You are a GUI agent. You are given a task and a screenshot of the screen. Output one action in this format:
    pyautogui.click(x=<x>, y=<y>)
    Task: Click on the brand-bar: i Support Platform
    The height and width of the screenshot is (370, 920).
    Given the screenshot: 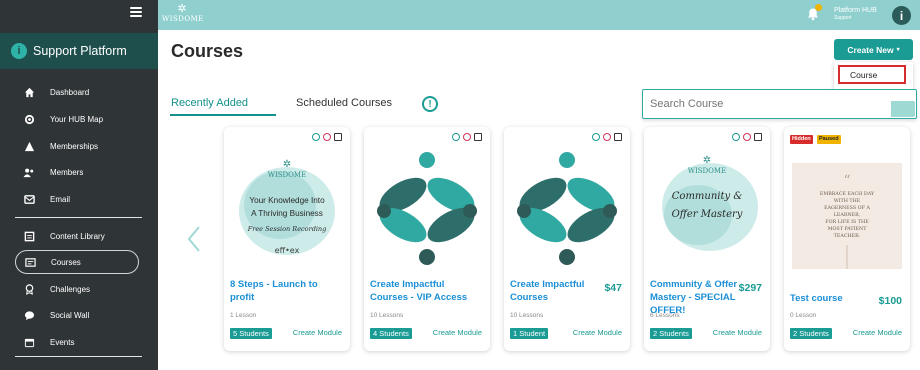 What is the action you would take?
    pyautogui.click(x=79, y=51)
    